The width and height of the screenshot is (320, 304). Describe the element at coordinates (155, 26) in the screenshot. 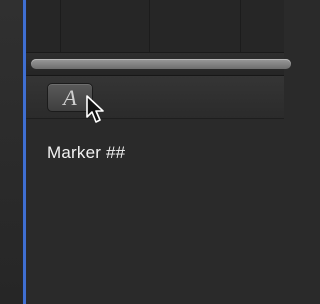

I see `timeline-area` at that location.